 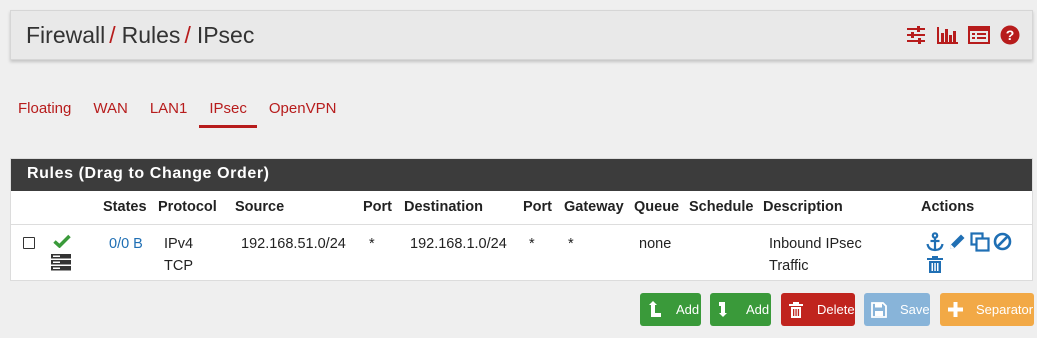 I want to click on queue-cell: none, so click(x=655, y=244).